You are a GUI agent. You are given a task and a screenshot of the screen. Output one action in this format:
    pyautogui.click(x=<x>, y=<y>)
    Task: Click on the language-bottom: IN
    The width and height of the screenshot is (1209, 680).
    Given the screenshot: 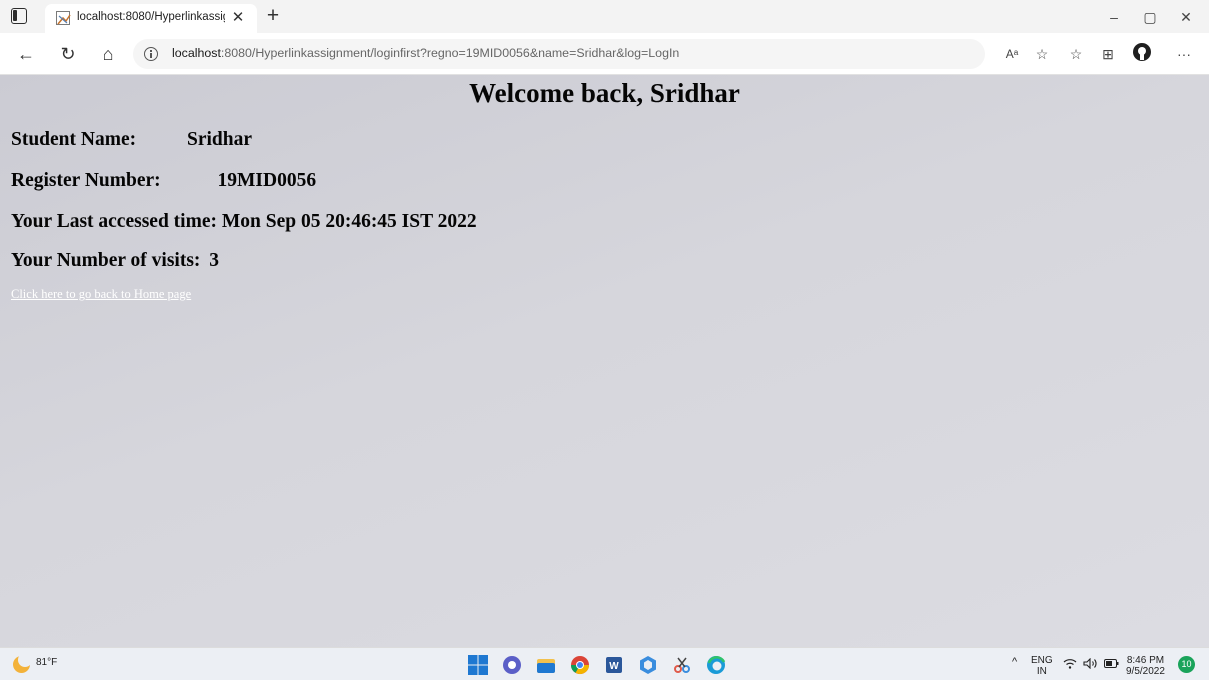 What is the action you would take?
    pyautogui.click(x=1041, y=671)
    